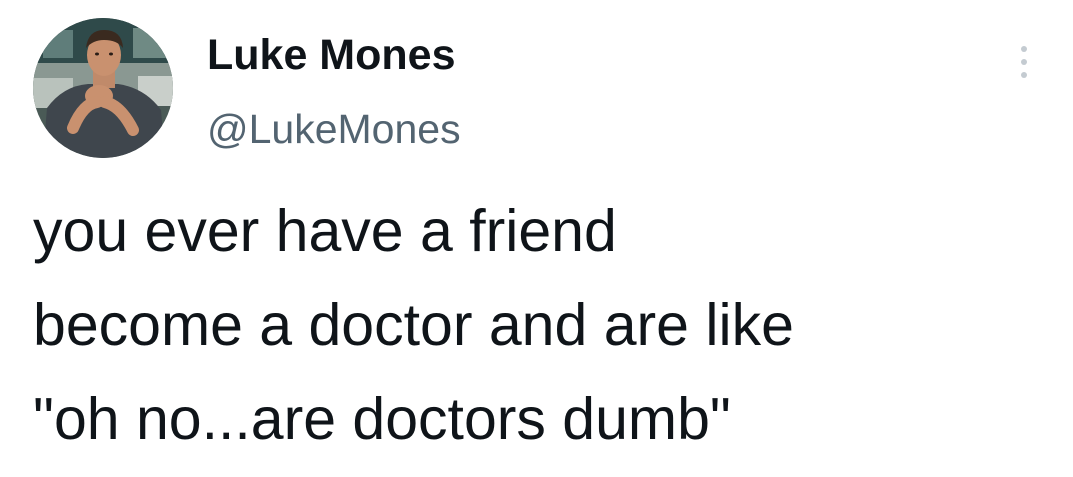 The image size is (1073, 477). What do you see at coordinates (325, 231) in the screenshot?
I see `tweet-text-line: you ever have a friend` at bounding box center [325, 231].